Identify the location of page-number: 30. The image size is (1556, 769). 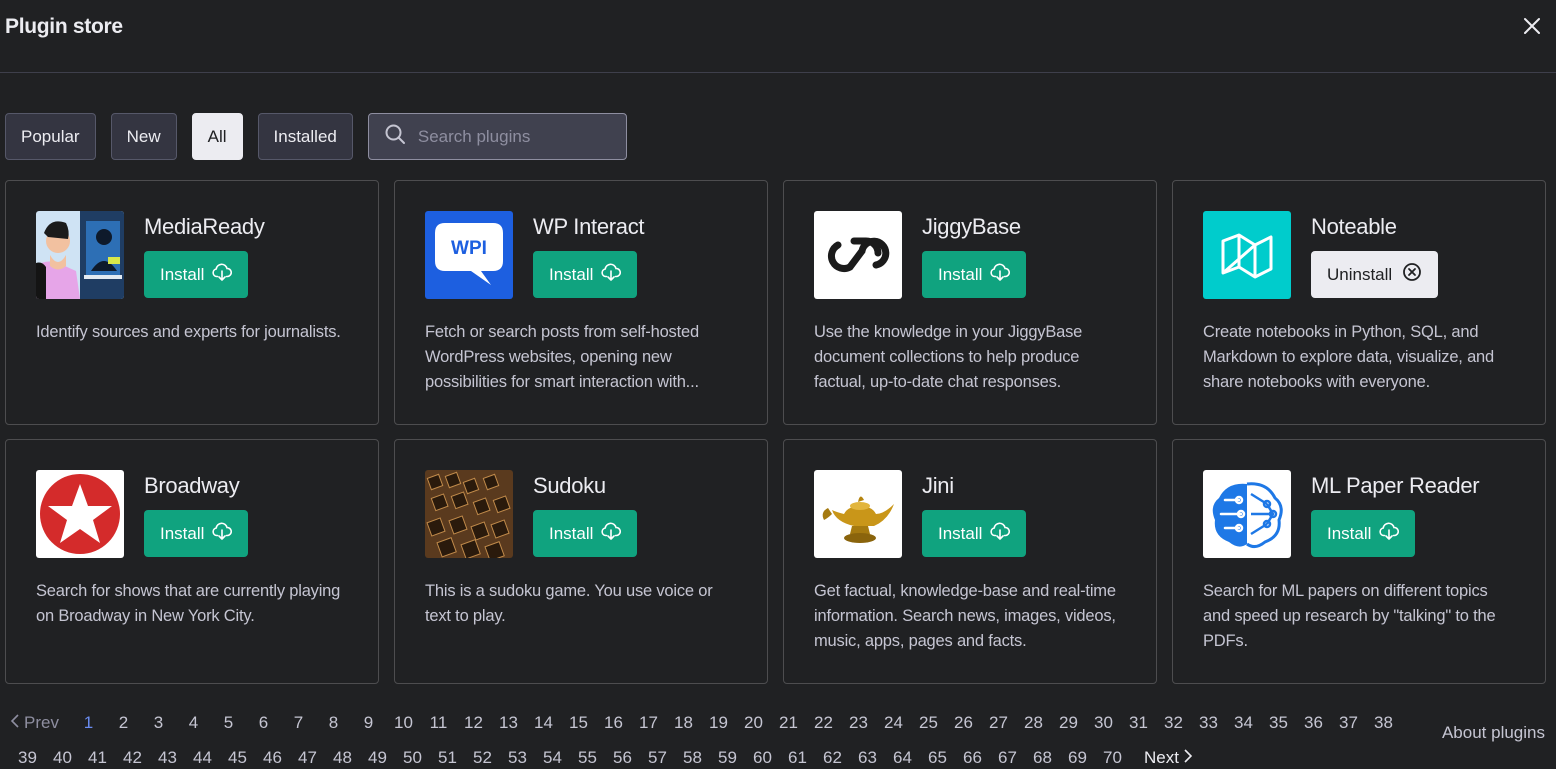
(1103, 723).